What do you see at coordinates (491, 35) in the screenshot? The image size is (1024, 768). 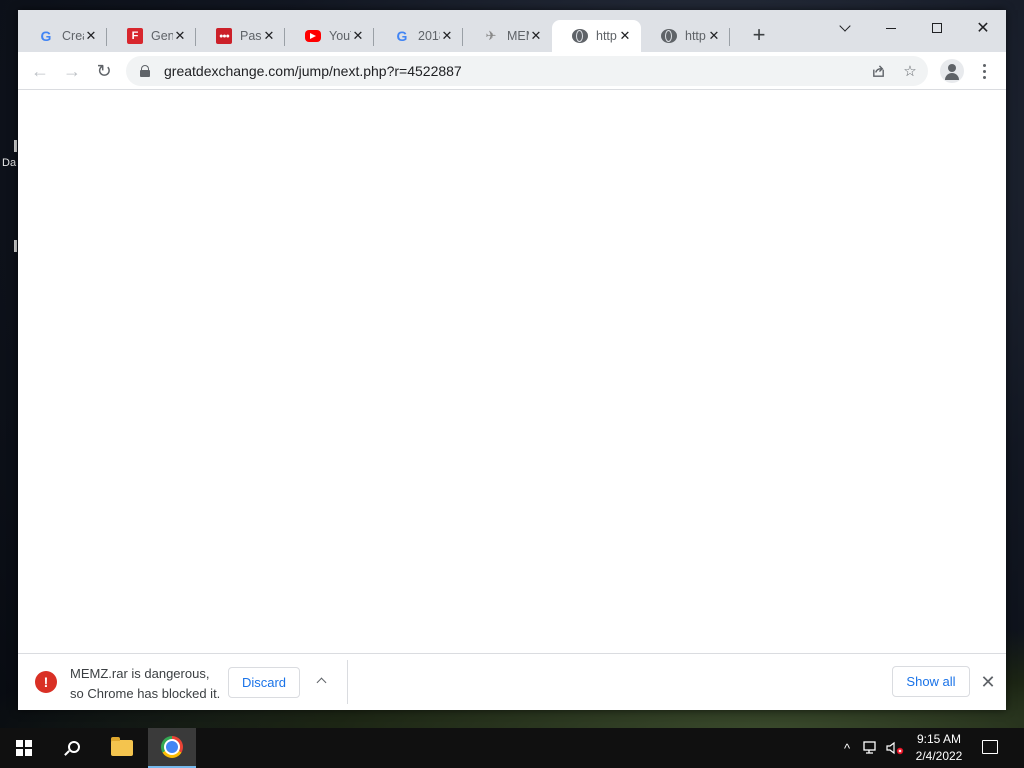 I see `memz-icon: ✈` at bounding box center [491, 35].